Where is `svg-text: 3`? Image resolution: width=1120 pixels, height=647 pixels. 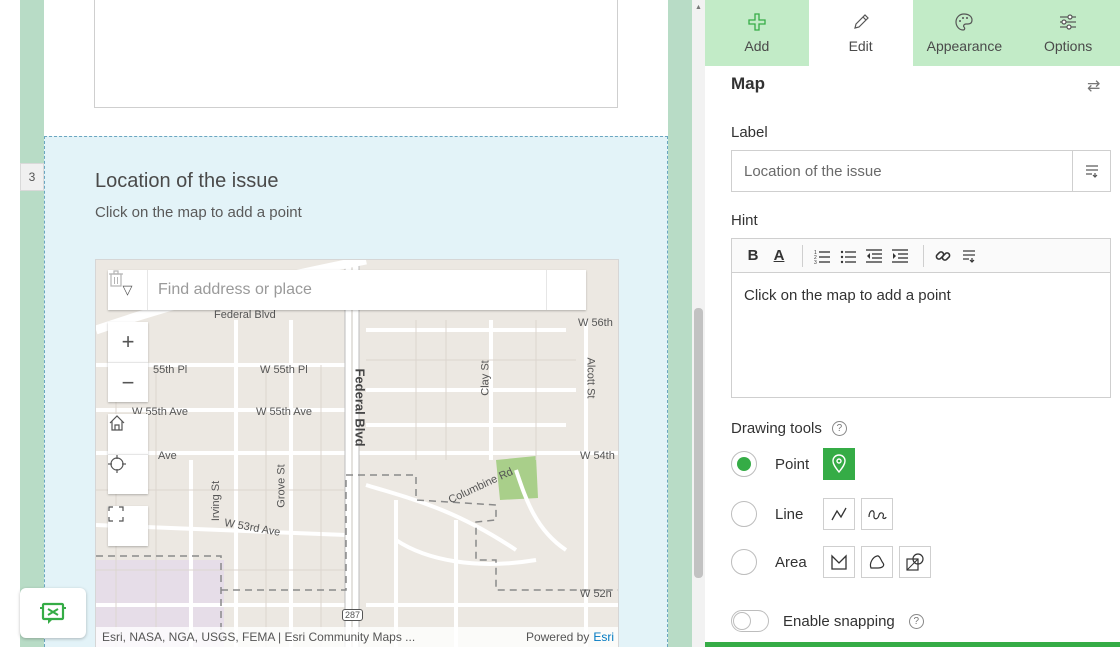
svg-text: 3 is located at coordinates (815, 262).